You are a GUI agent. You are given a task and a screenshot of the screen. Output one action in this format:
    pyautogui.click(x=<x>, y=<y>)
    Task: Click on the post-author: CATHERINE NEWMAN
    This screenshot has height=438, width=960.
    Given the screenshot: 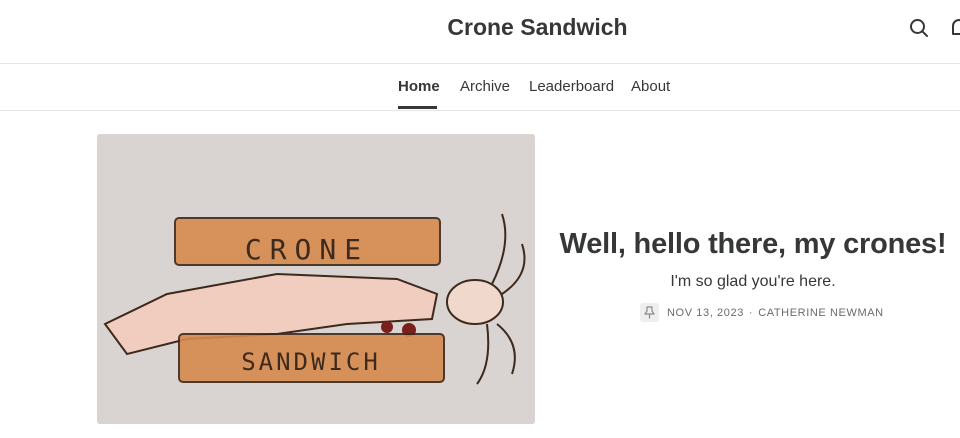 What is the action you would take?
    pyautogui.click(x=821, y=313)
    